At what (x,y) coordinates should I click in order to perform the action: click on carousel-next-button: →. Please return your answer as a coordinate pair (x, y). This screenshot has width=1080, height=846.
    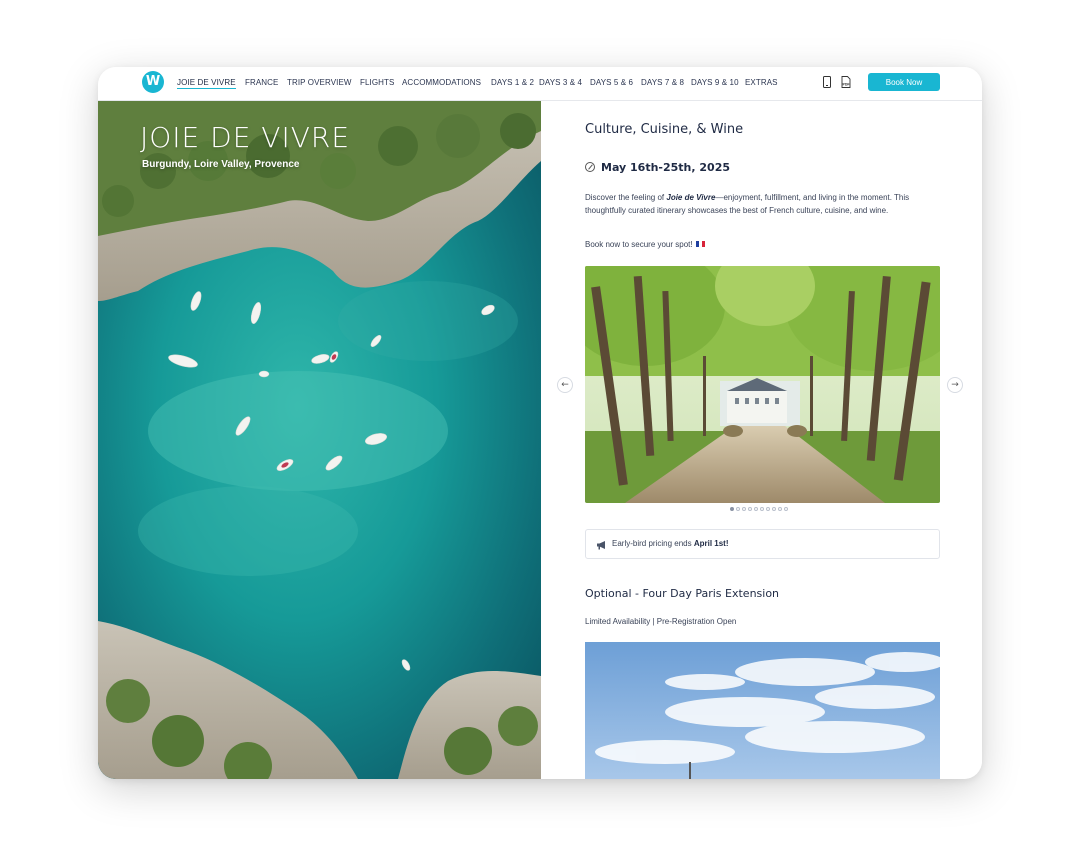
    Looking at the image, I should click on (955, 385).